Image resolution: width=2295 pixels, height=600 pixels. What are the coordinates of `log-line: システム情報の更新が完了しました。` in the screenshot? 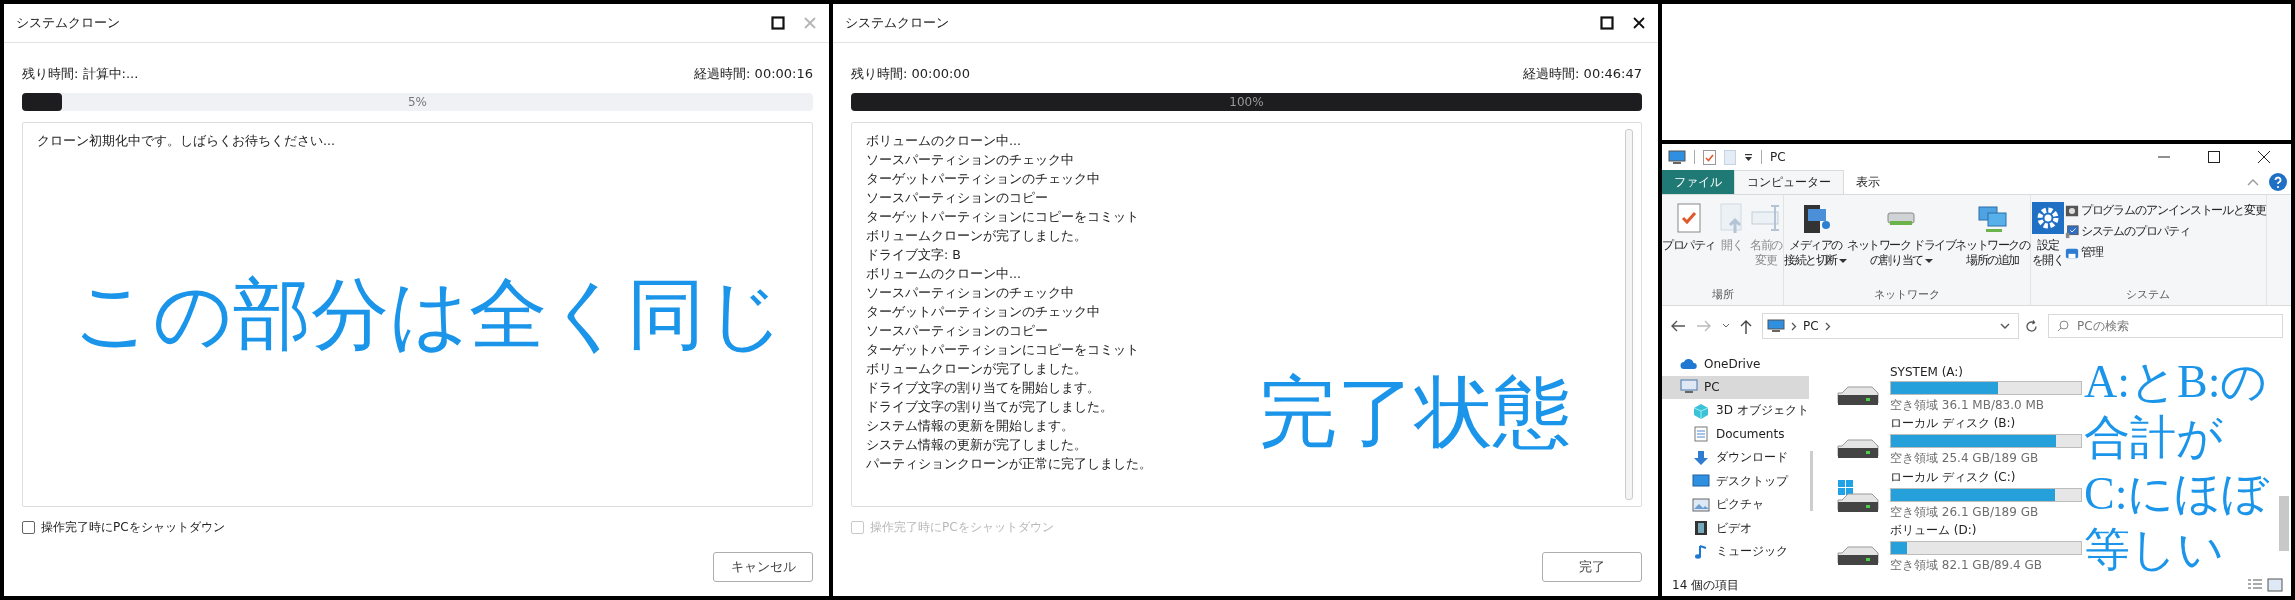 It's located at (977, 445).